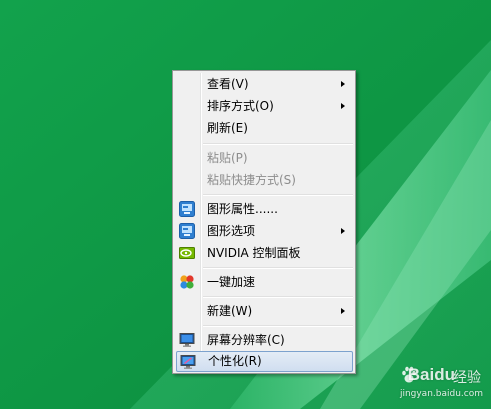 This screenshot has height=409, width=491. I want to click on watermark-url: jingyan.baidu.com, so click(441, 394).